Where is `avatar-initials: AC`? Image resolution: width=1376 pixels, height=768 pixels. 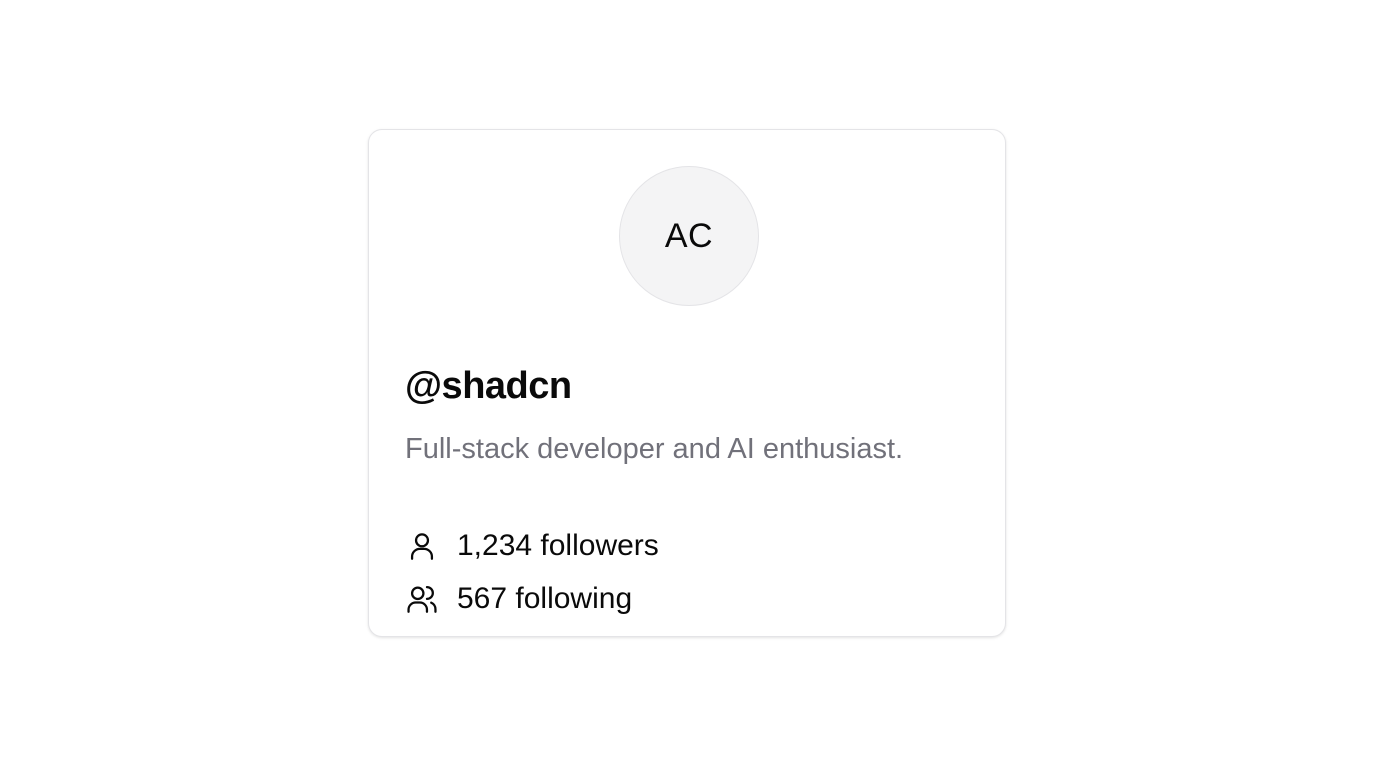 avatar-initials: AC is located at coordinates (689, 235).